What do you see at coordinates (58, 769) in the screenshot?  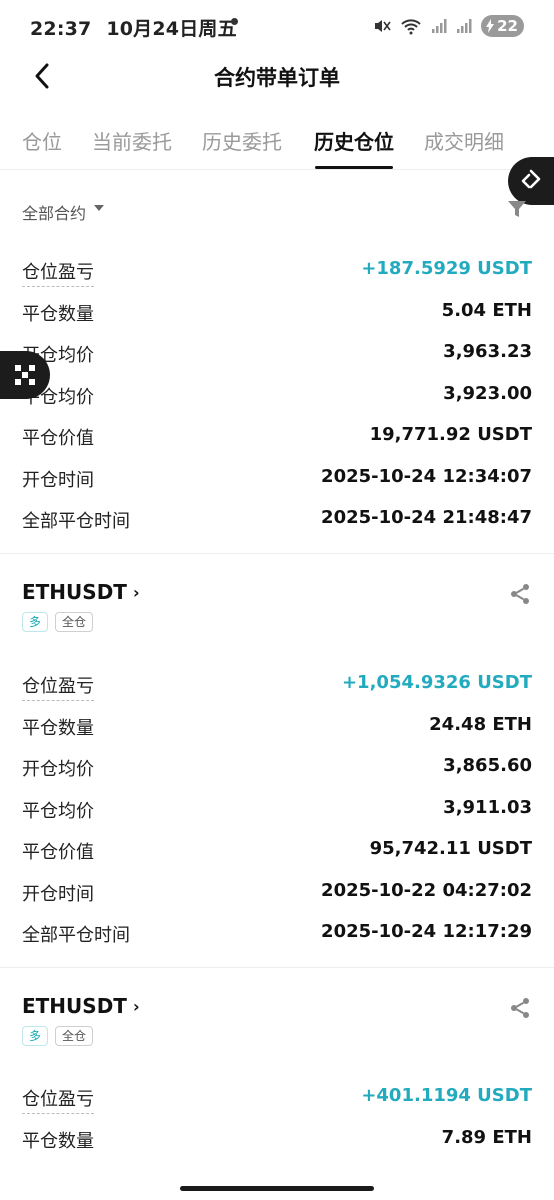 I see `label-open-avg: 开仓均价` at bounding box center [58, 769].